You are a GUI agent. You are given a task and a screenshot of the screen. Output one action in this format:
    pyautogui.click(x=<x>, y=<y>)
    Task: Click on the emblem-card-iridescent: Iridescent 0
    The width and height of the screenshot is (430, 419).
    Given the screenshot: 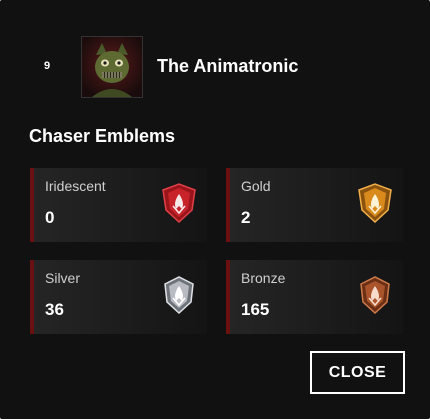 What is the action you would take?
    pyautogui.click(x=118, y=205)
    